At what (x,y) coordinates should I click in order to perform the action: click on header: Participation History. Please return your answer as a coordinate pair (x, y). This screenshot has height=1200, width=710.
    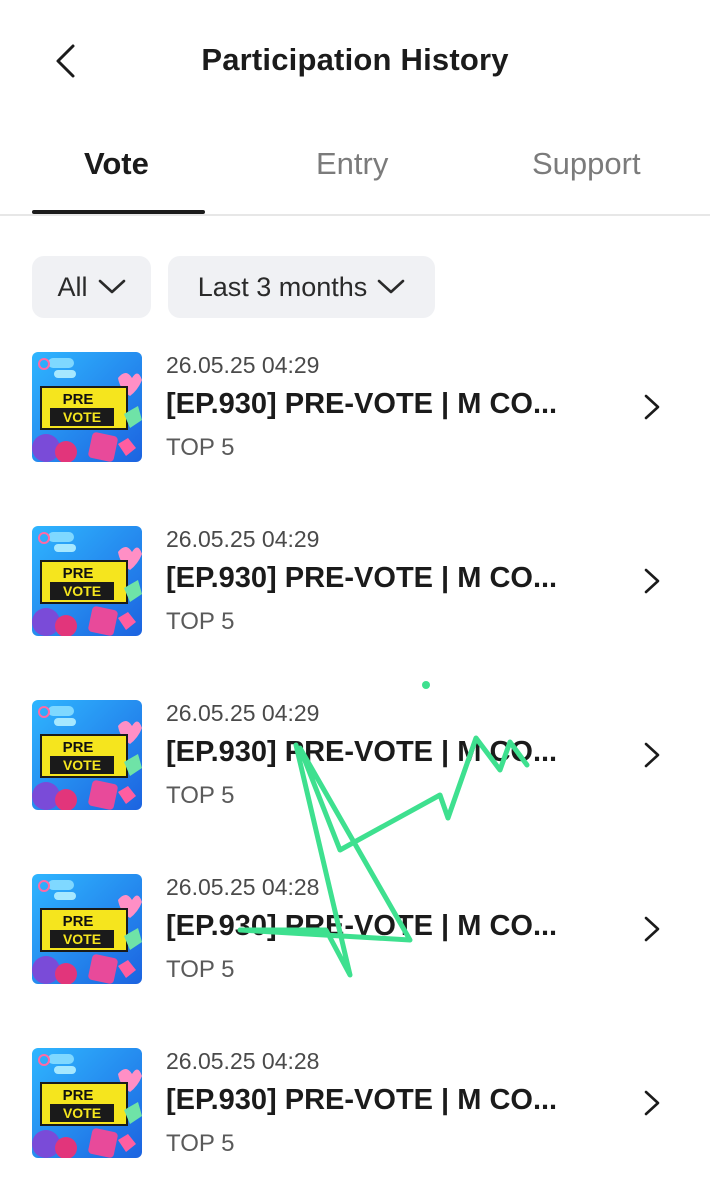
    Looking at the image, I should click on (355, 60).